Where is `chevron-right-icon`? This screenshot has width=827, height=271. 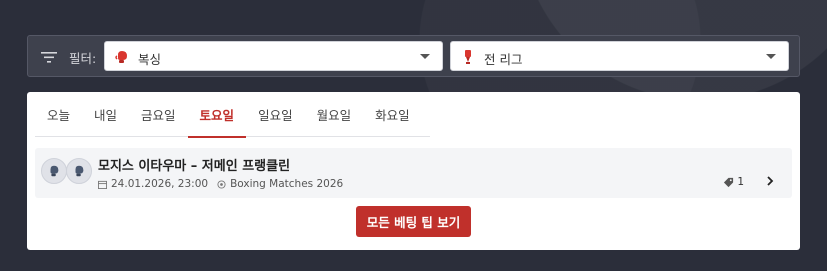 chevron-right-icon is located at coordinates (770, 181).